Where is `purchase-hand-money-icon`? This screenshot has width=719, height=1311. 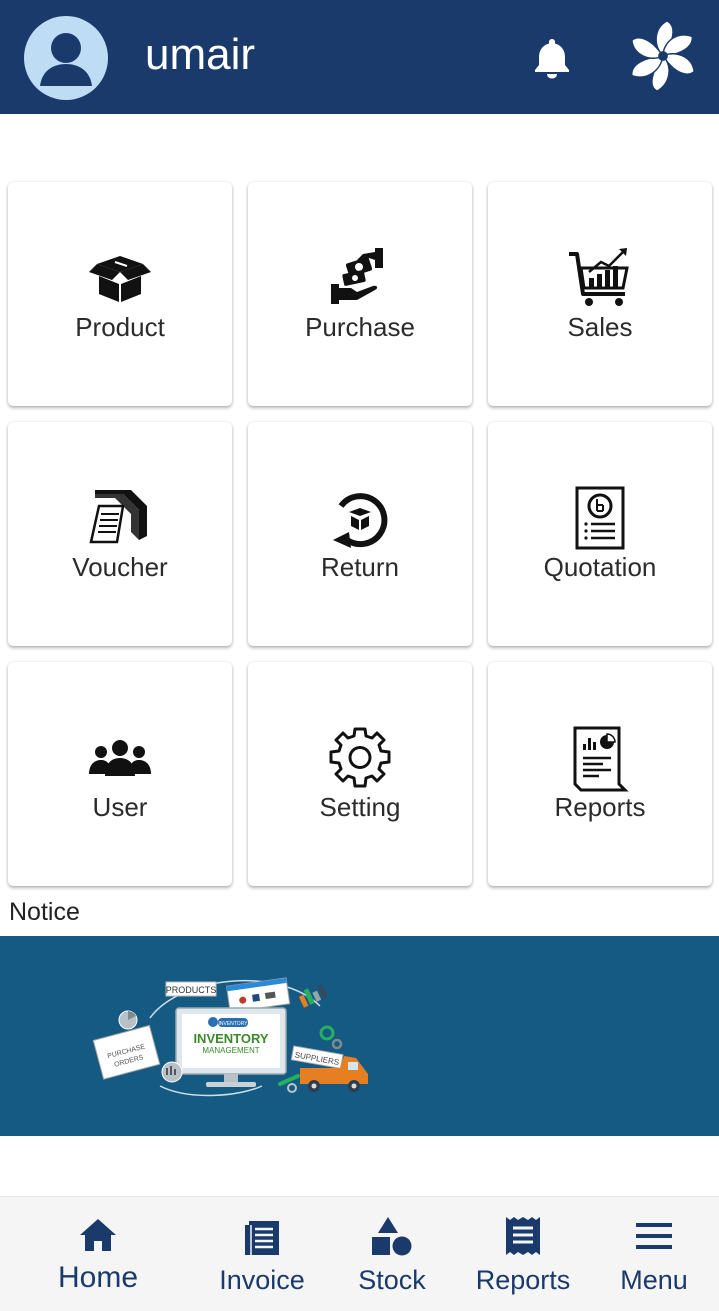
purchase-hand-money-icon is located at coordinates (360, 279).